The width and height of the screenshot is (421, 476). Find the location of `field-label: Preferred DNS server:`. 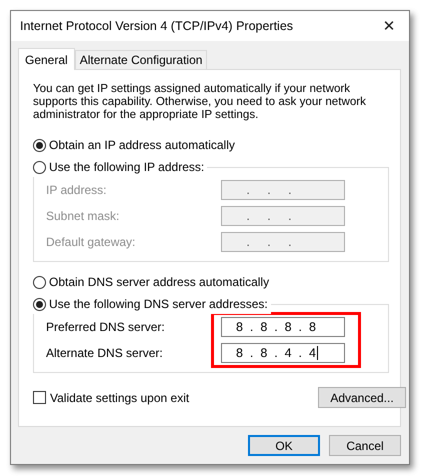

field-label: Preferred DNS server: is located at coordinates (106, 327).